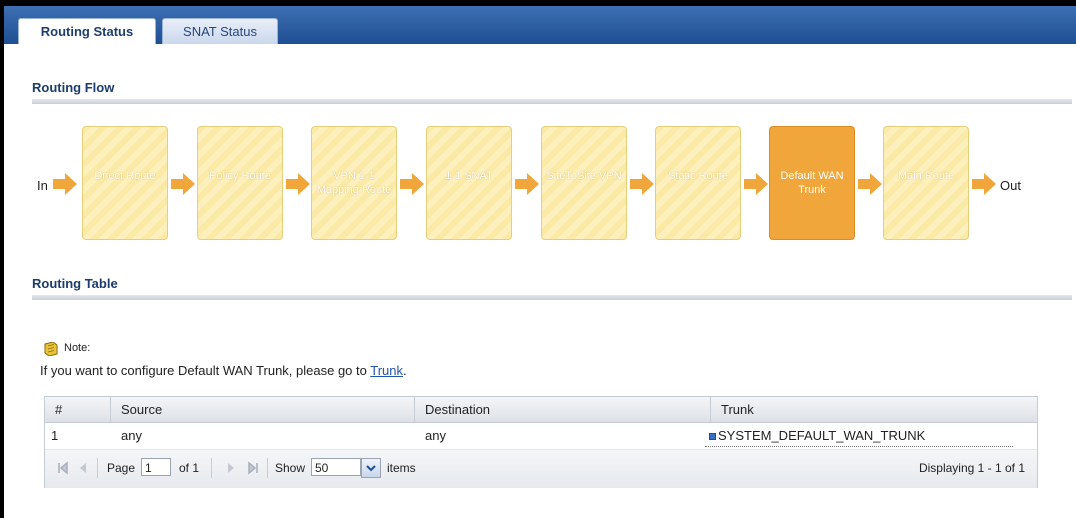 This screenshot has height=518, width=1076. What do you see at coordinates (874, 409) in the screenshot?
I see `column-header-trunk: Trunk` at bounding box center [874, 409].